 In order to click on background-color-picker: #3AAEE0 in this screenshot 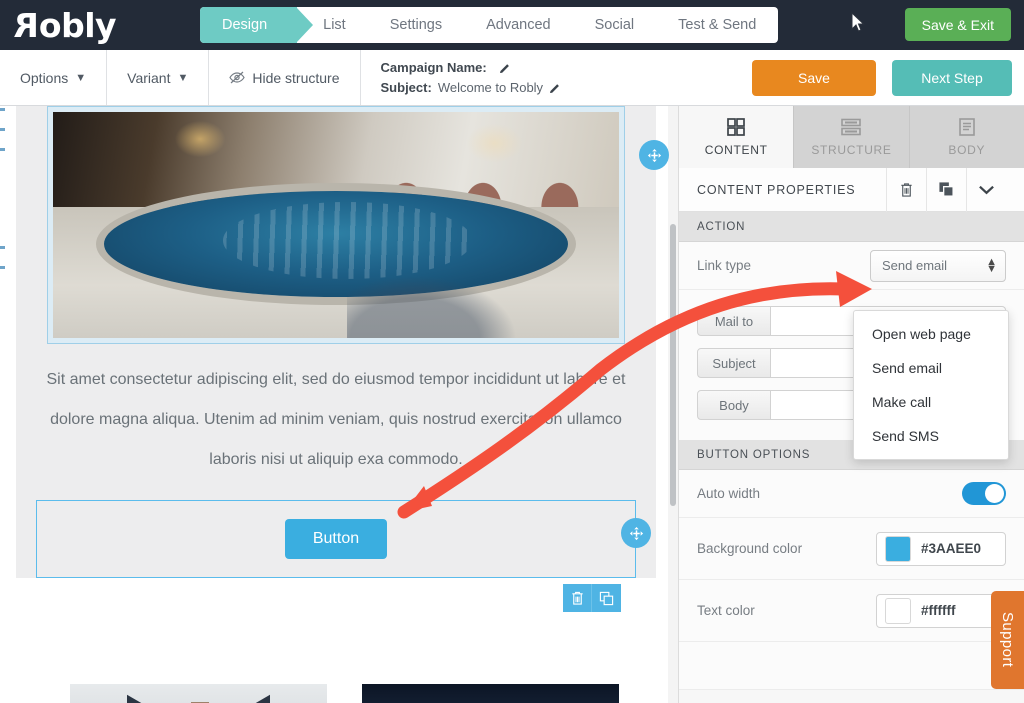, I will do `click(941, 548)`.